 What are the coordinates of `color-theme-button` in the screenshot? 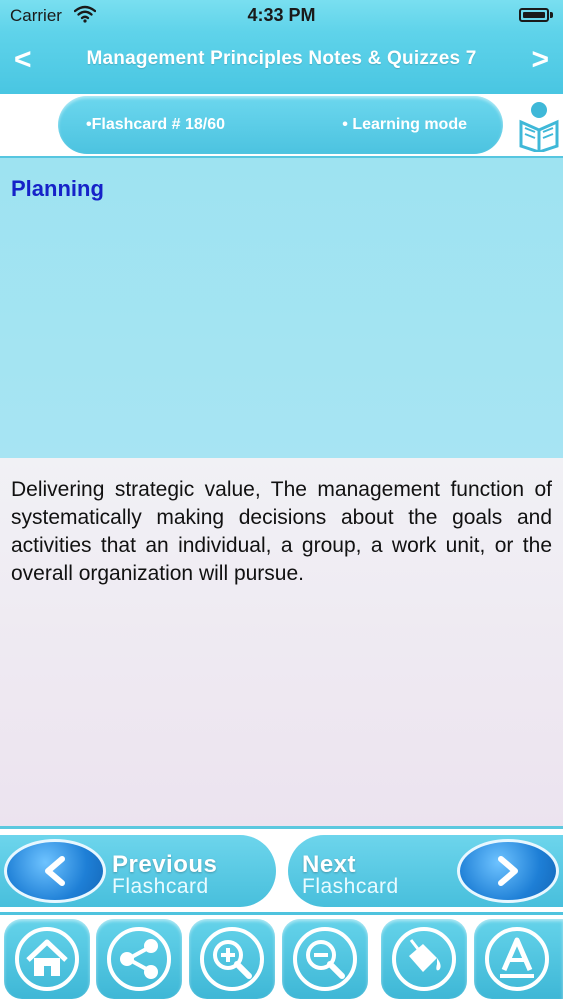 It's located at (424, 959).